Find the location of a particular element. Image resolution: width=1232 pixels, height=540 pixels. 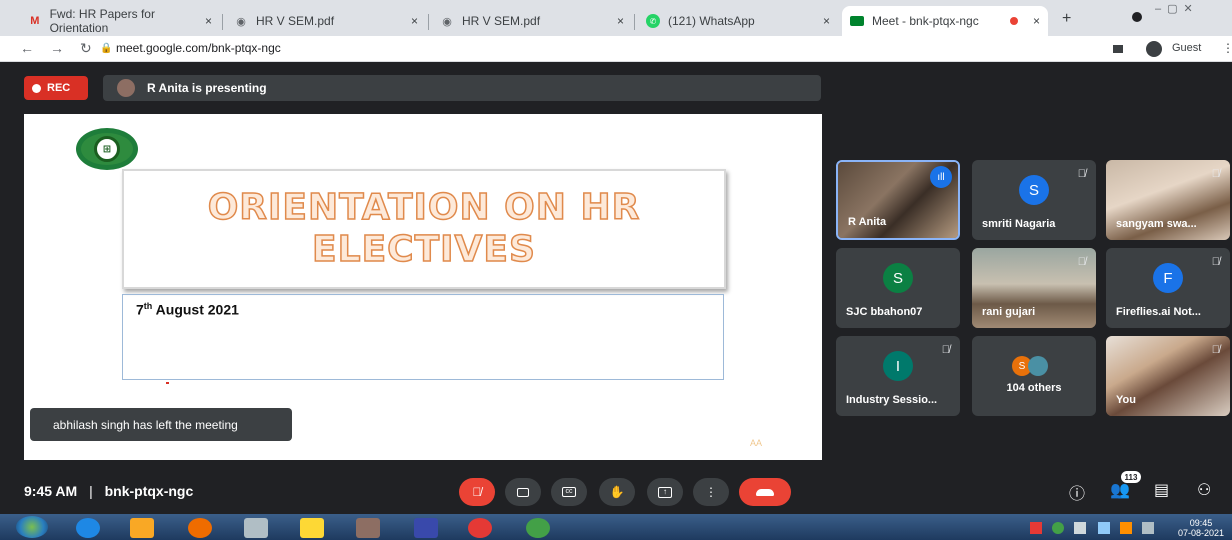

participant-tile: 🎙̸ rani gujari is located at coordinates (1034, 288).